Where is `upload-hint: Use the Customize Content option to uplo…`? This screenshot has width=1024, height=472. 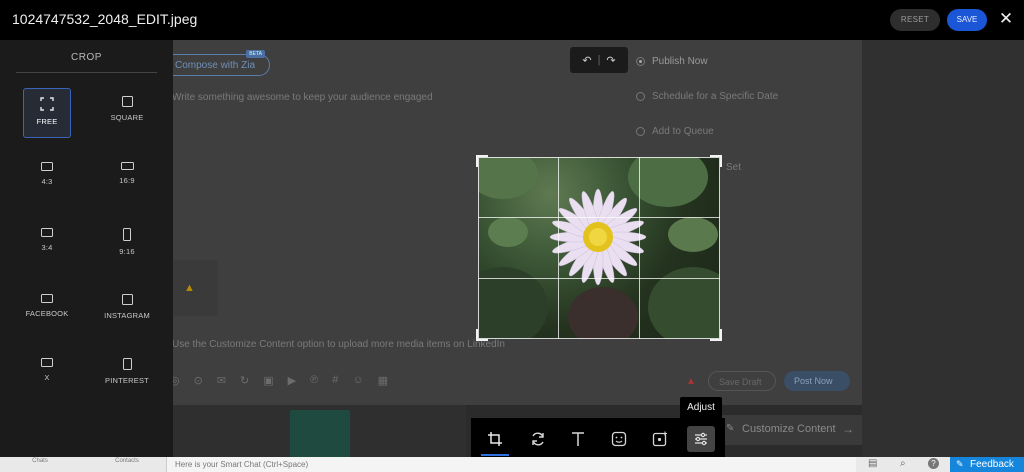
upload-hint: Use the Customize Content option to uplo… is located at coordinates (338, 344).